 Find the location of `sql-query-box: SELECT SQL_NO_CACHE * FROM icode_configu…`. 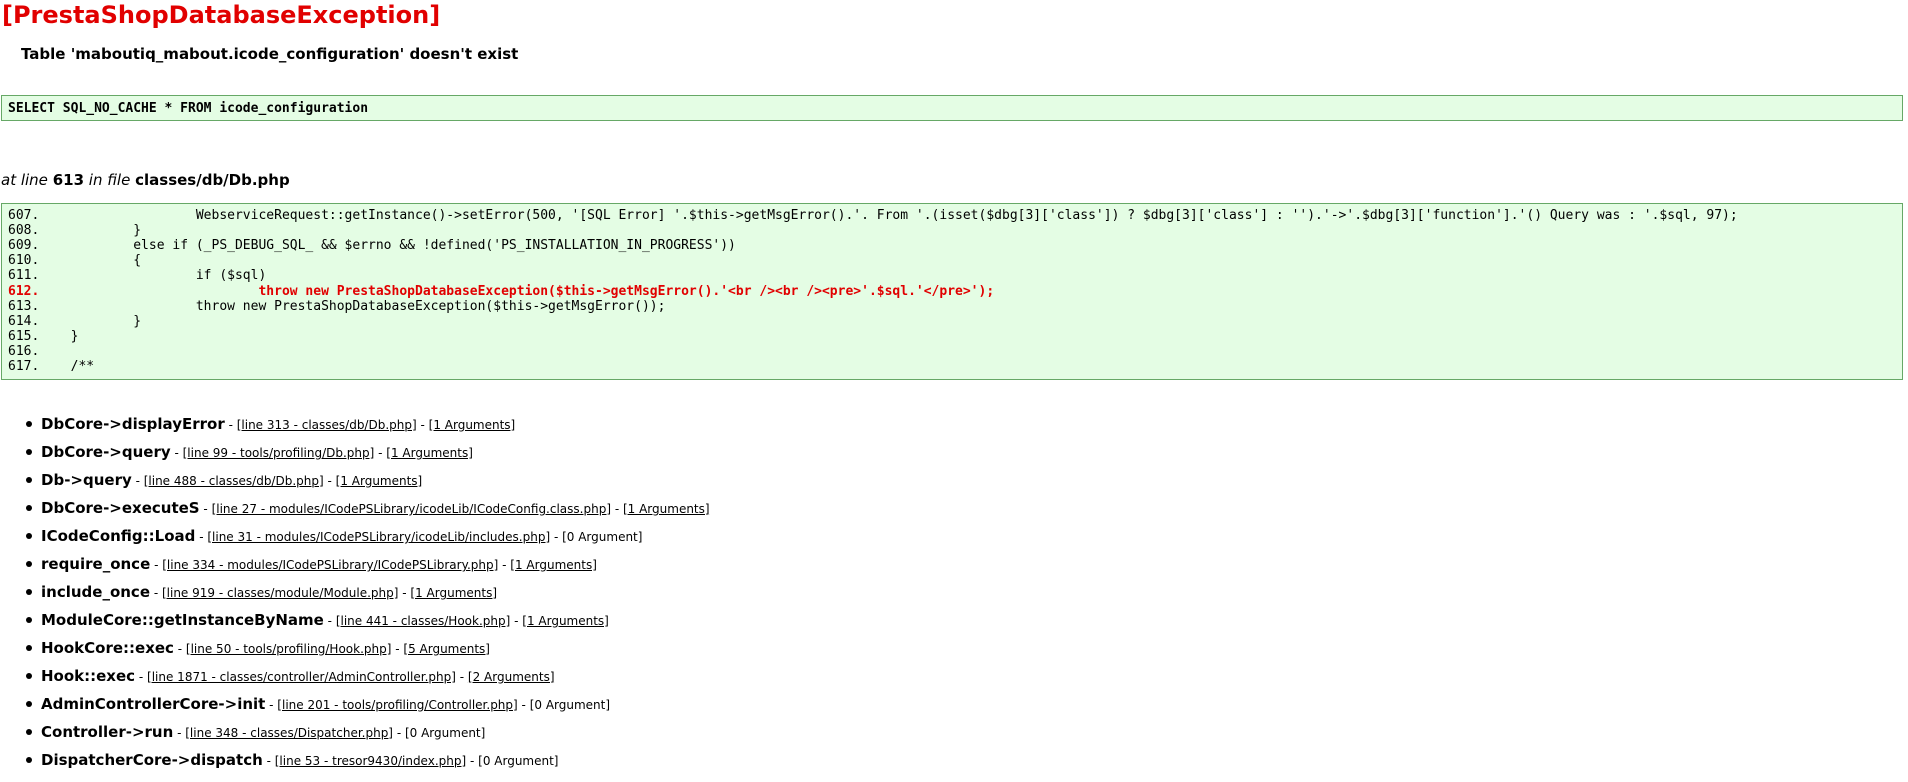

sql-query-box: SELECT SQL_NO_CACHE * FROM icode_configu… is located at coordinates (952, 108).